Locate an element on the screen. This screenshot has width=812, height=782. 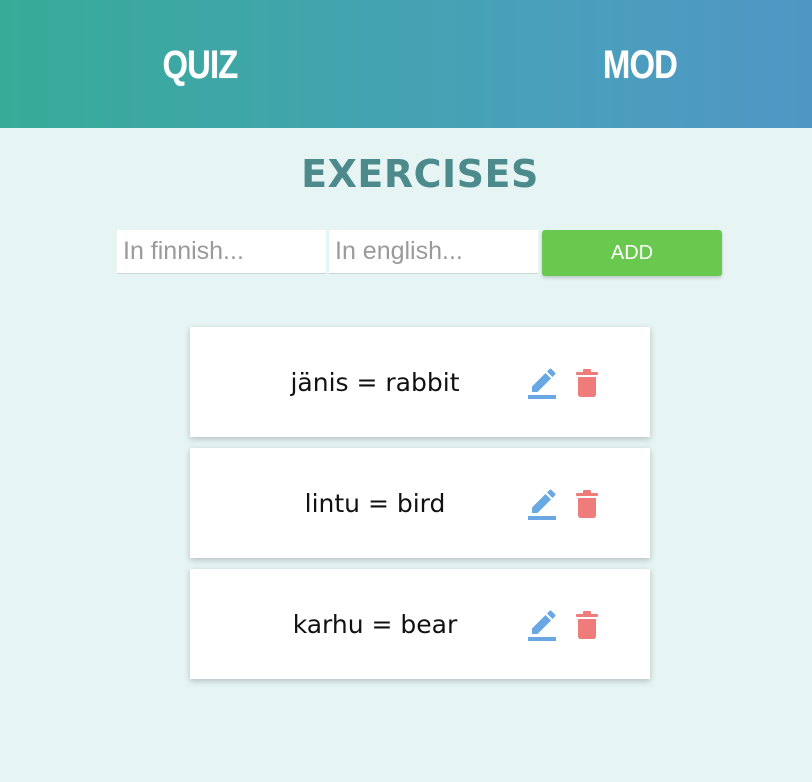
page-title: EXERCISES is located at coordinates (420, 174).